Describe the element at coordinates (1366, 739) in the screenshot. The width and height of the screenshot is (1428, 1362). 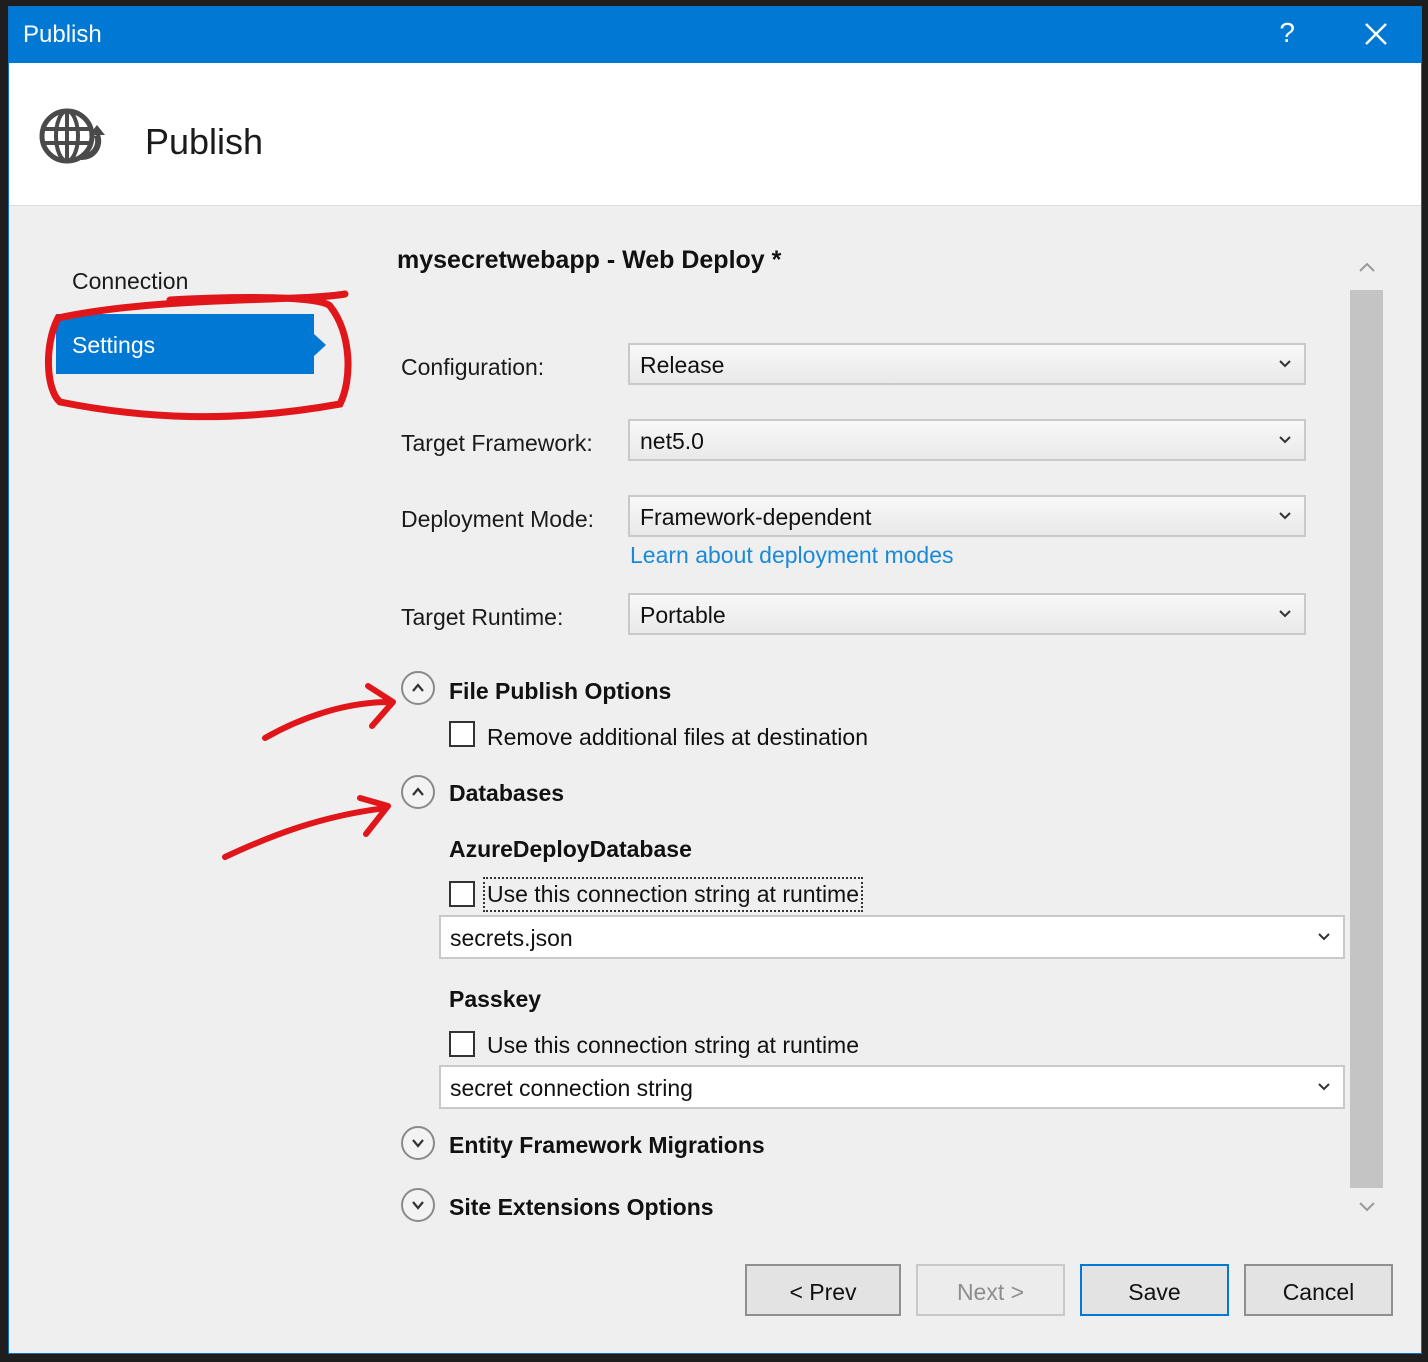
I see `scrollbar-thumb` at that location.